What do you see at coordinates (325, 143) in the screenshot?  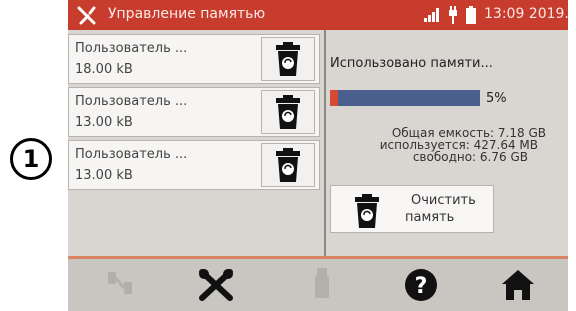 I see `panel-divider` at bounding box center [325, 143].